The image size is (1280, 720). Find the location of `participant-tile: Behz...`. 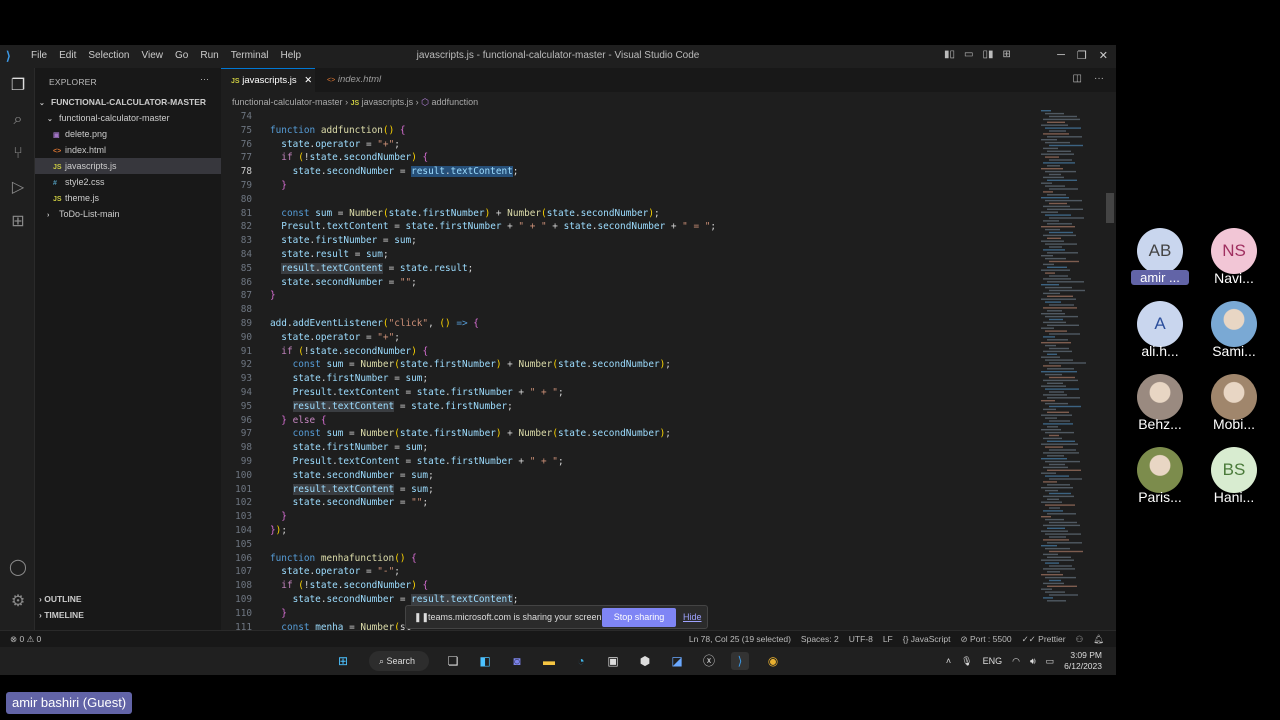

participant-tile: Behz... is located at coordinates (1160, 406).